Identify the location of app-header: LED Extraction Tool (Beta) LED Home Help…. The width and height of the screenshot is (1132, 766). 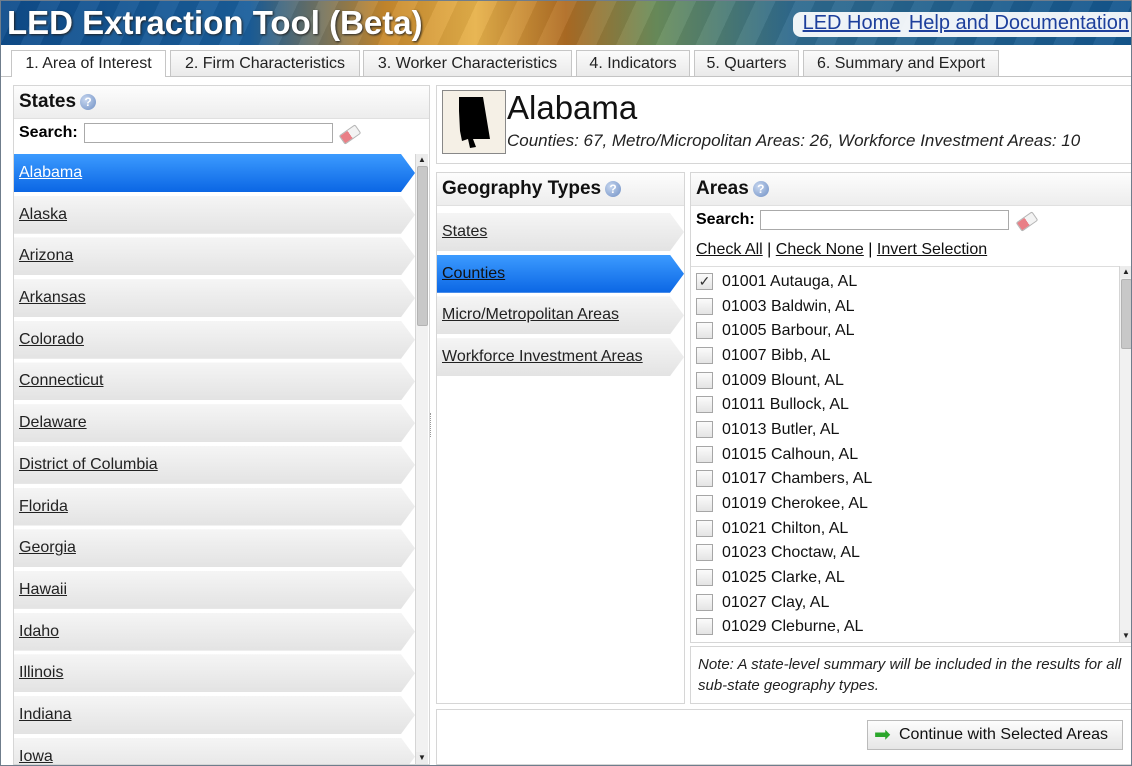
(566, 23).